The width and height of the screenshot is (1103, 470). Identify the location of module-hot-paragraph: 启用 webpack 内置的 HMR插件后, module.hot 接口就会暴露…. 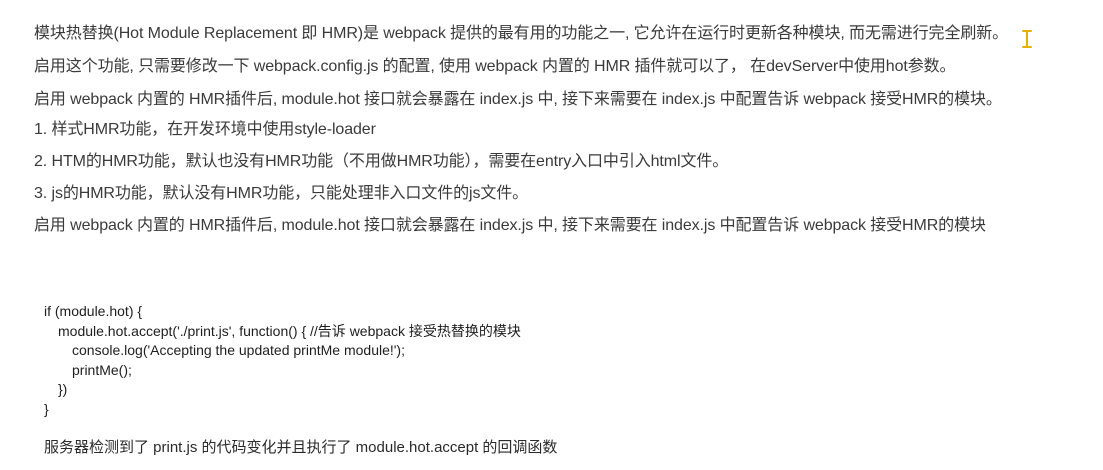
(518, 99).